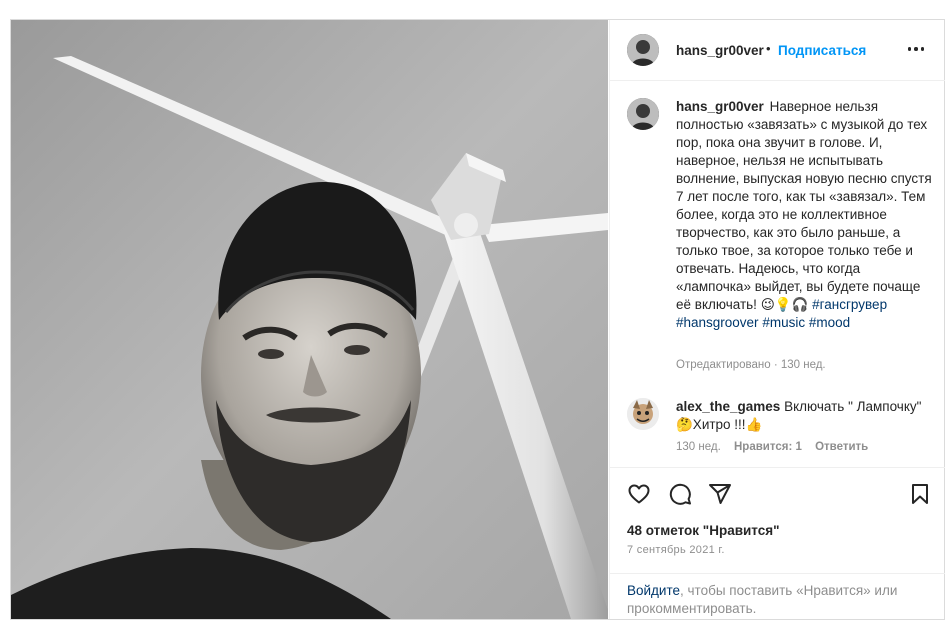 The height and width of the screenshot is (631, 951). Describe the element at coordinates (768, 447) in the screenshot. I see `comment-likes: Нравится: 1` at that location.